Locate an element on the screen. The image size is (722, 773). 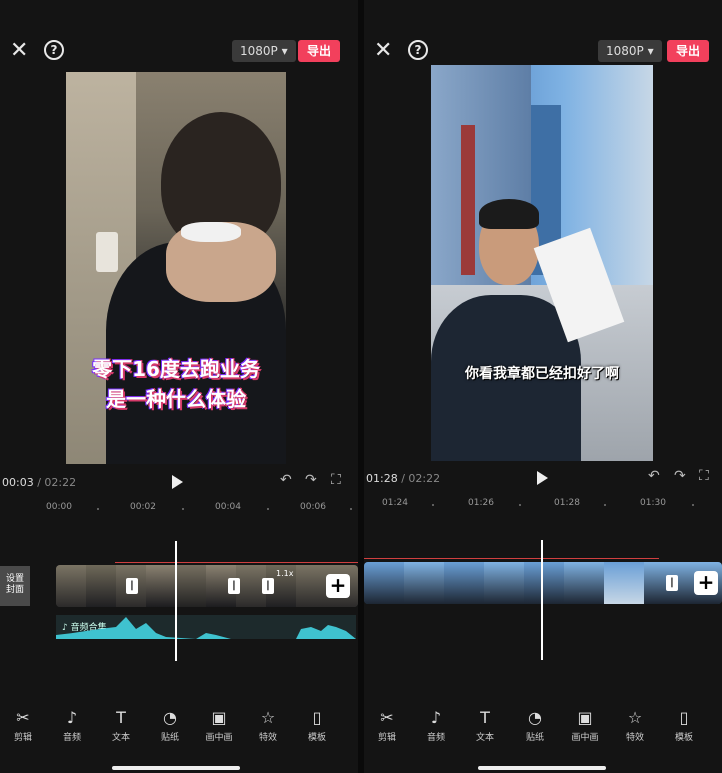
towel is located at coordinates (107, 252).